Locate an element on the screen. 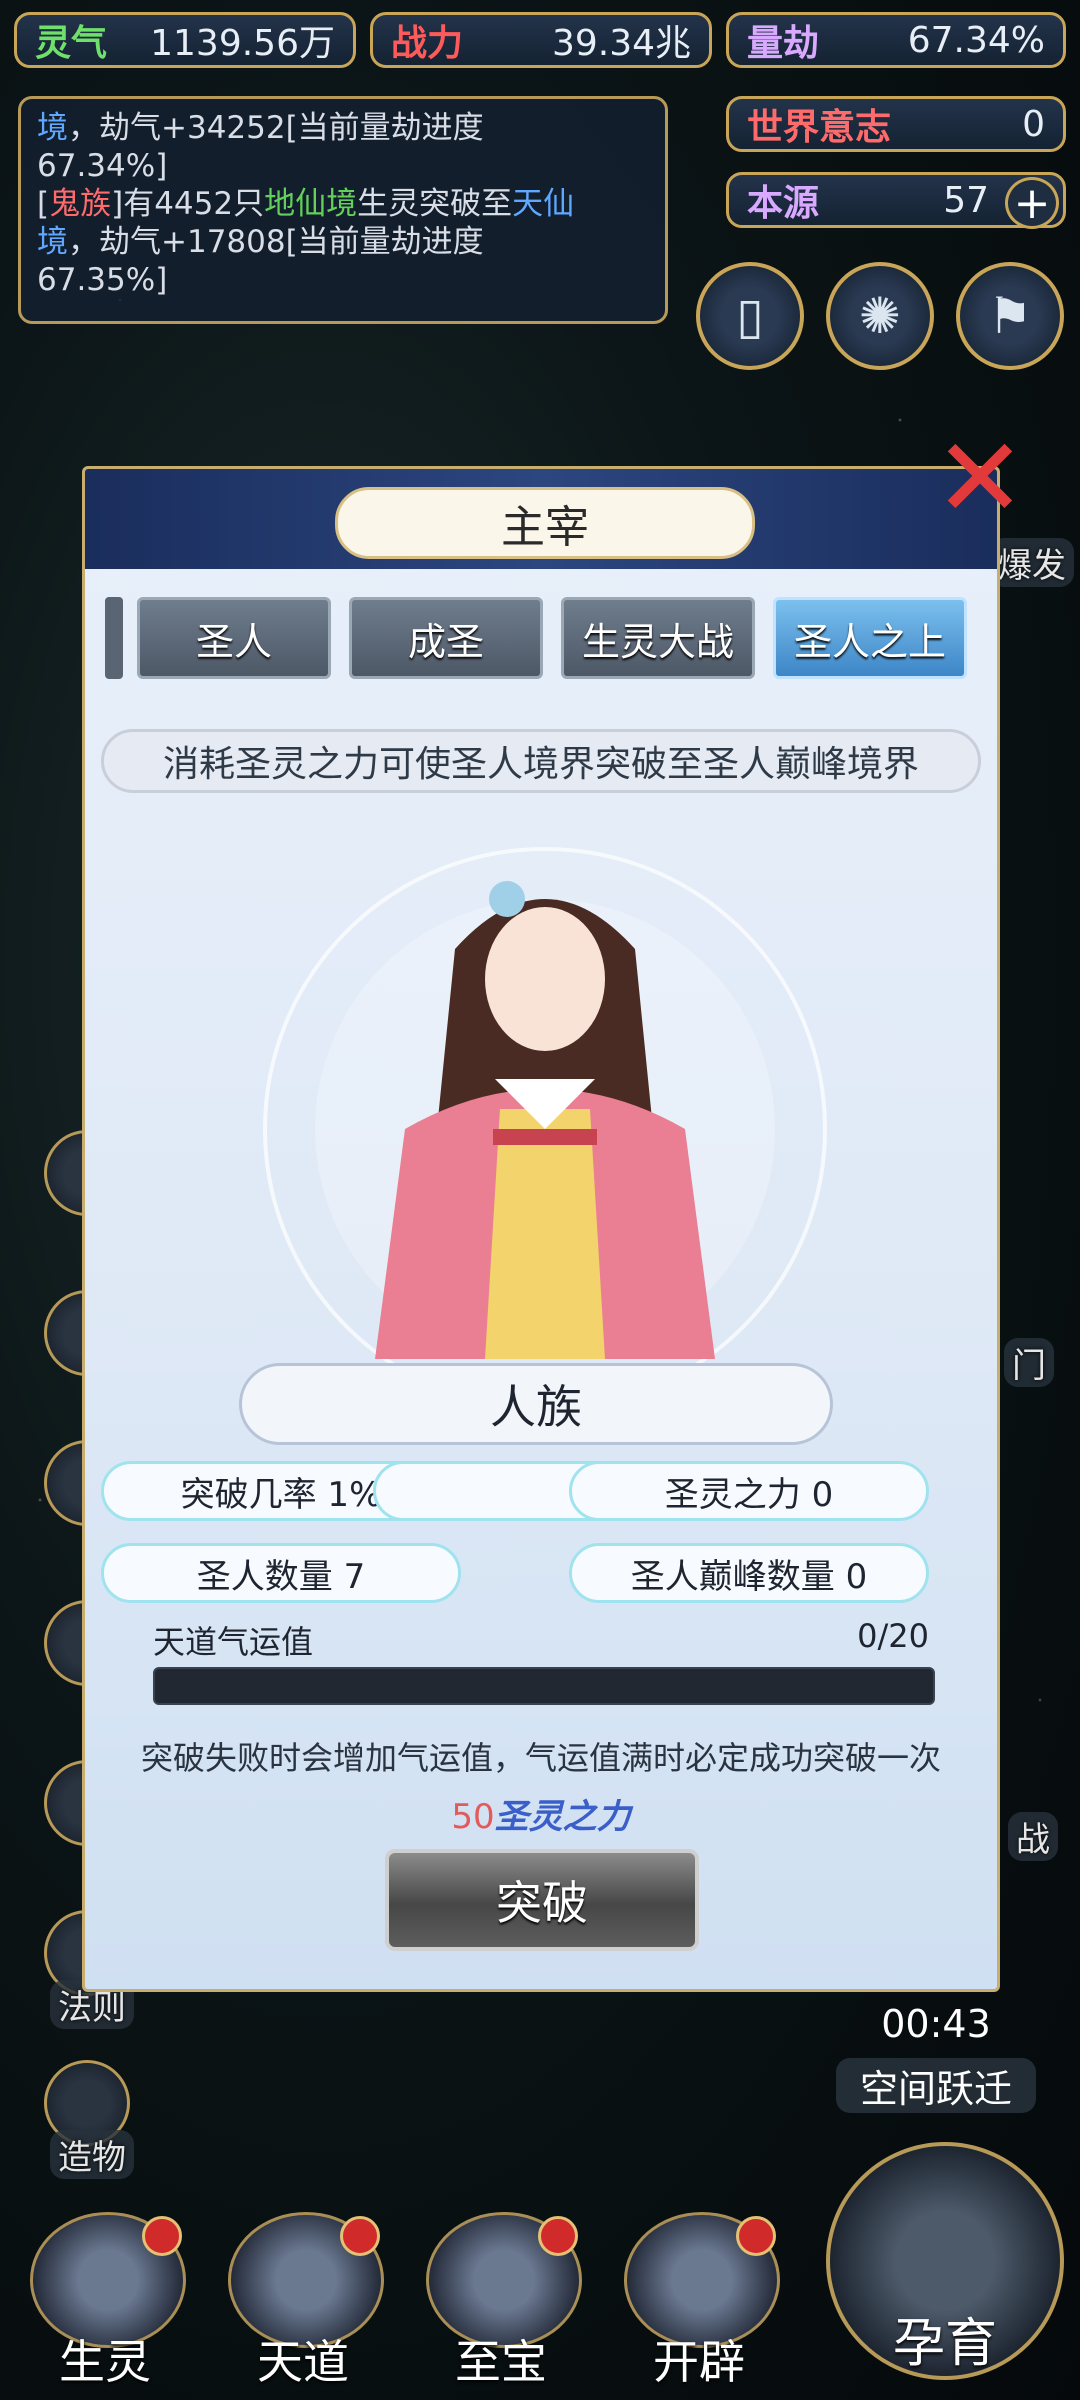  log-text: 67.34%] is located at coordinates (102, 166).